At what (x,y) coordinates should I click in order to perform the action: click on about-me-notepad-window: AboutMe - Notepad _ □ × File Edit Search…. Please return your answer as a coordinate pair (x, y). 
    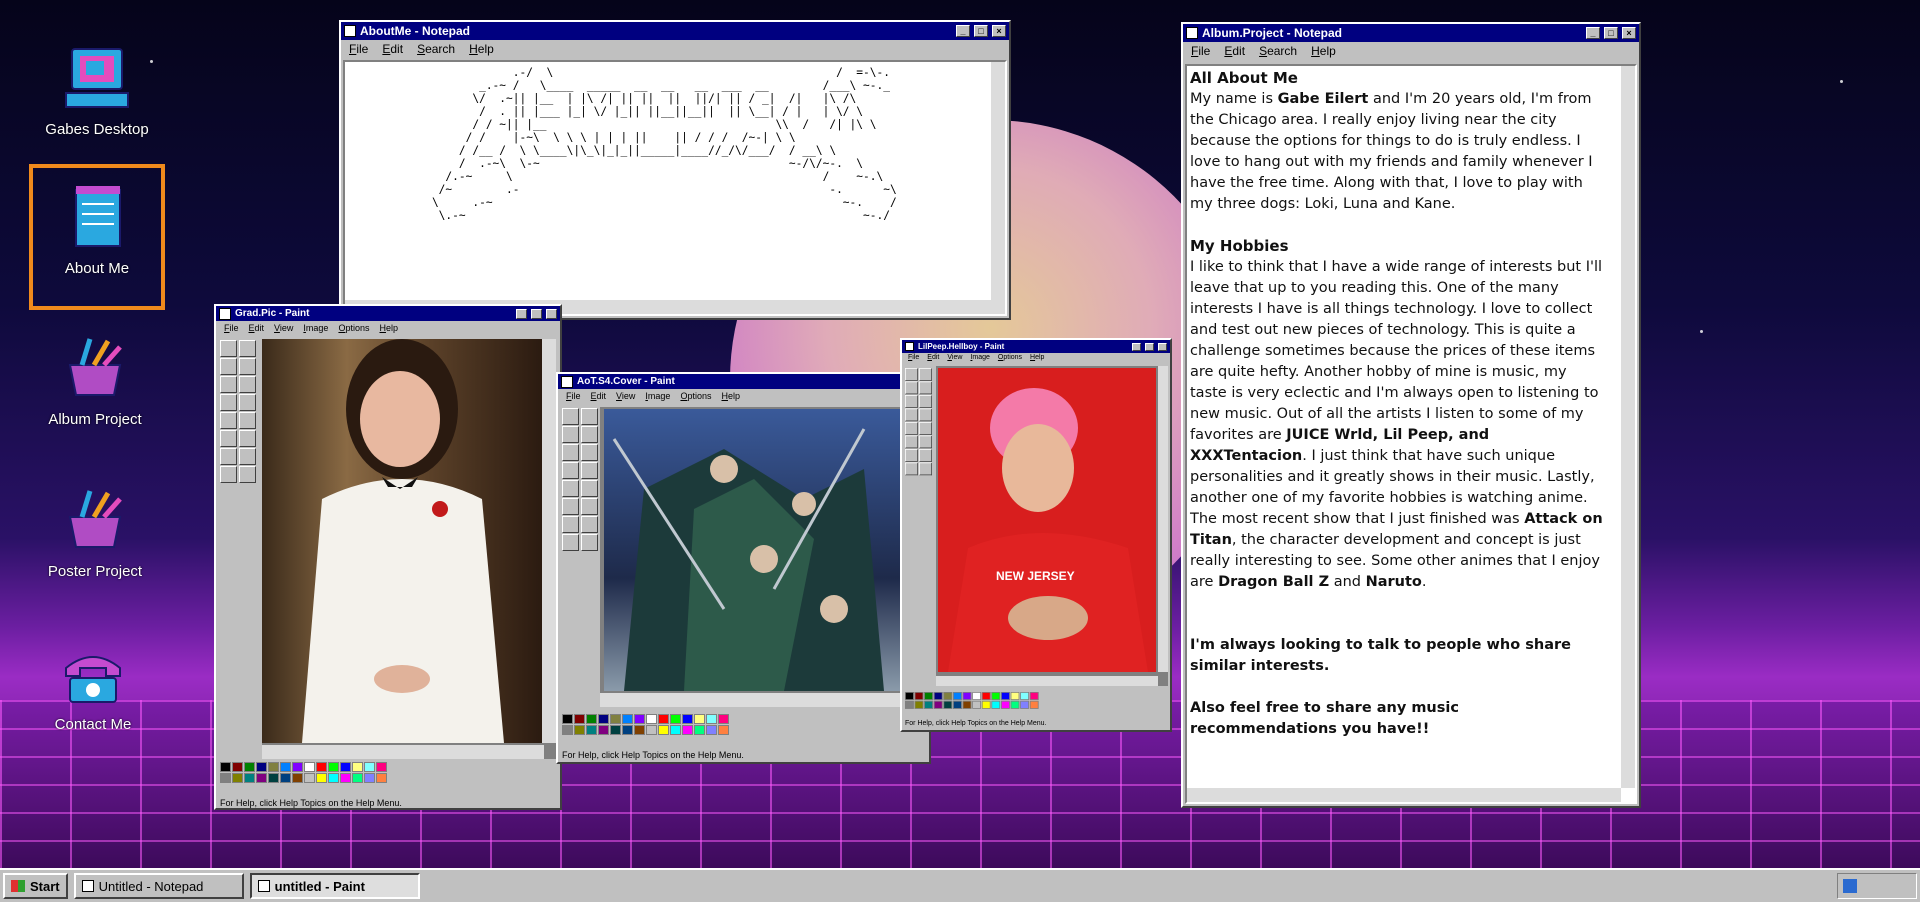
    Looking at the image, I should click on (675, 170).